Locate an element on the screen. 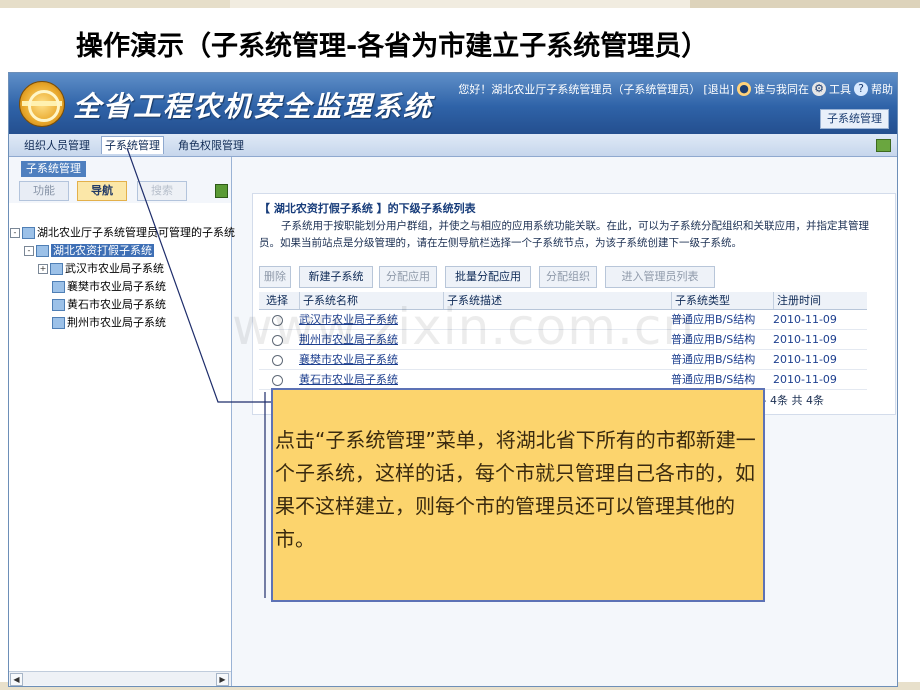 Image resolution: width=920 pixels, height=690 pixels. menu-item-org-people: 组织人员管理 is located at coordinates (57, 145).